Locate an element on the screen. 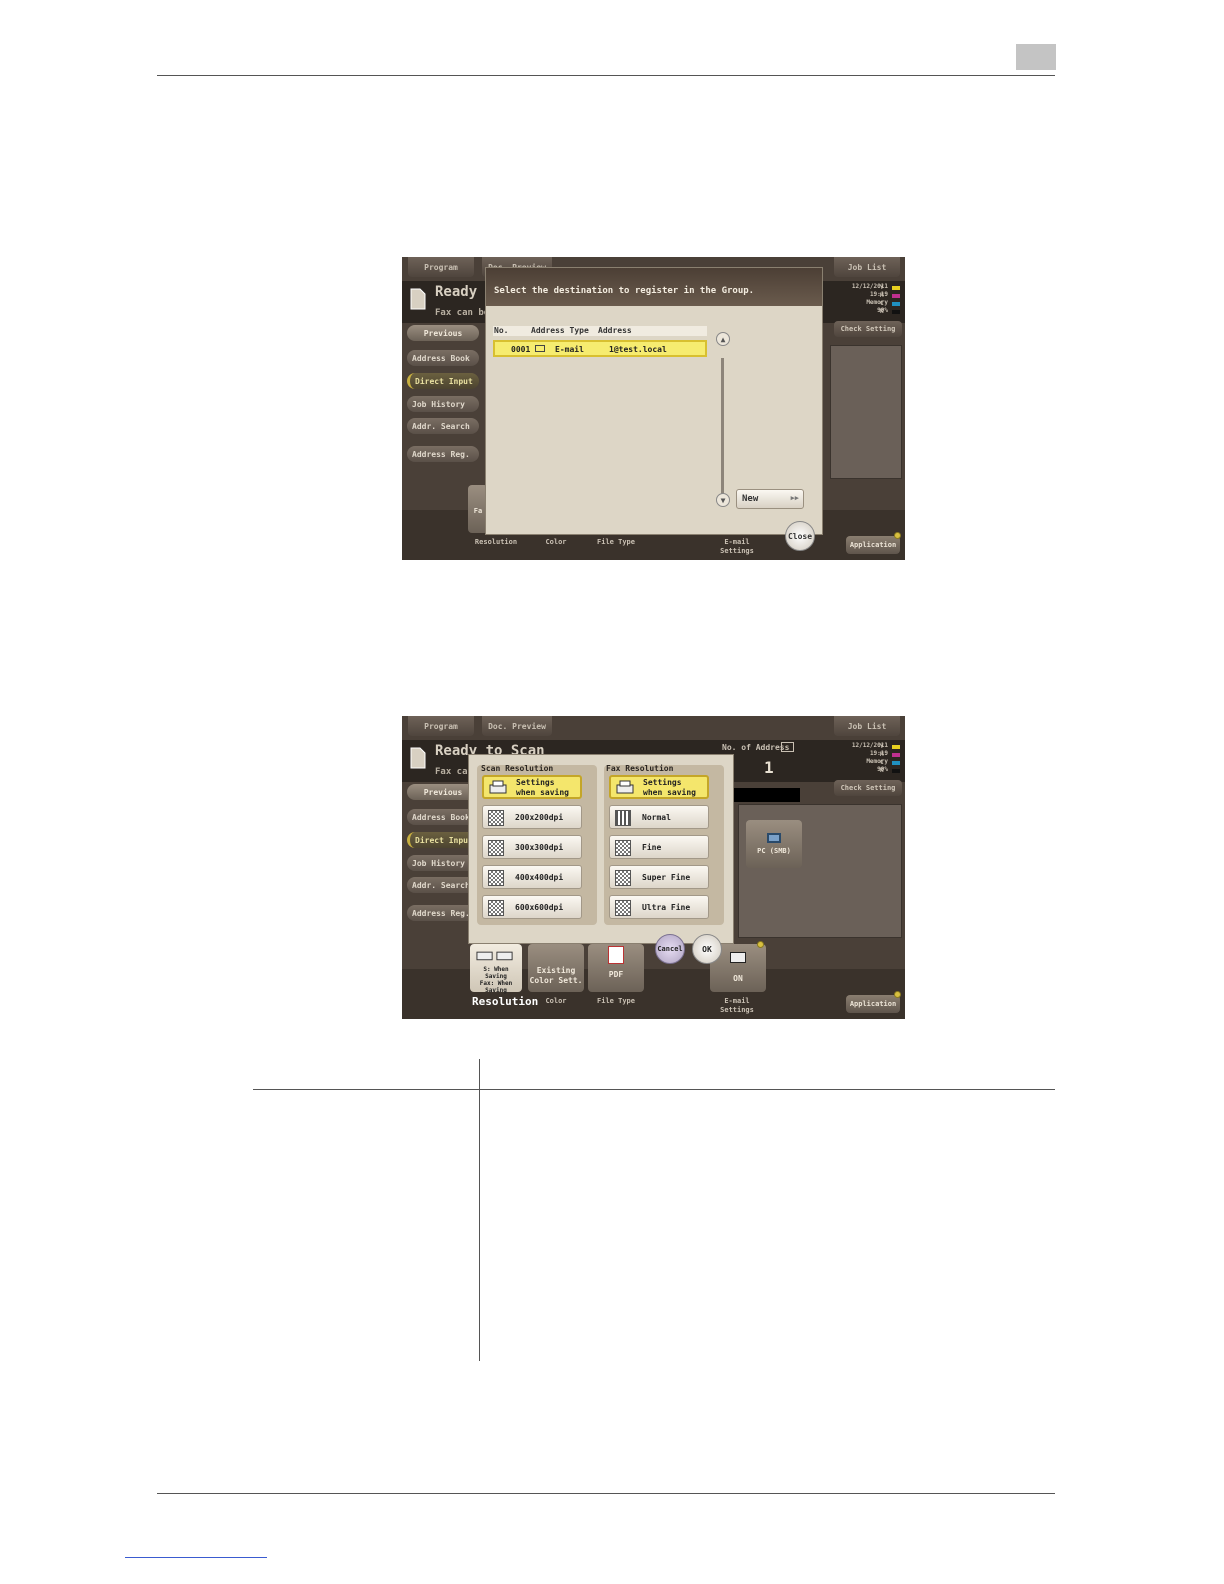 This screenshot has height=1584, width=1224. pc-smb-label: PC (SMB) is located at coordinates (774, 851).